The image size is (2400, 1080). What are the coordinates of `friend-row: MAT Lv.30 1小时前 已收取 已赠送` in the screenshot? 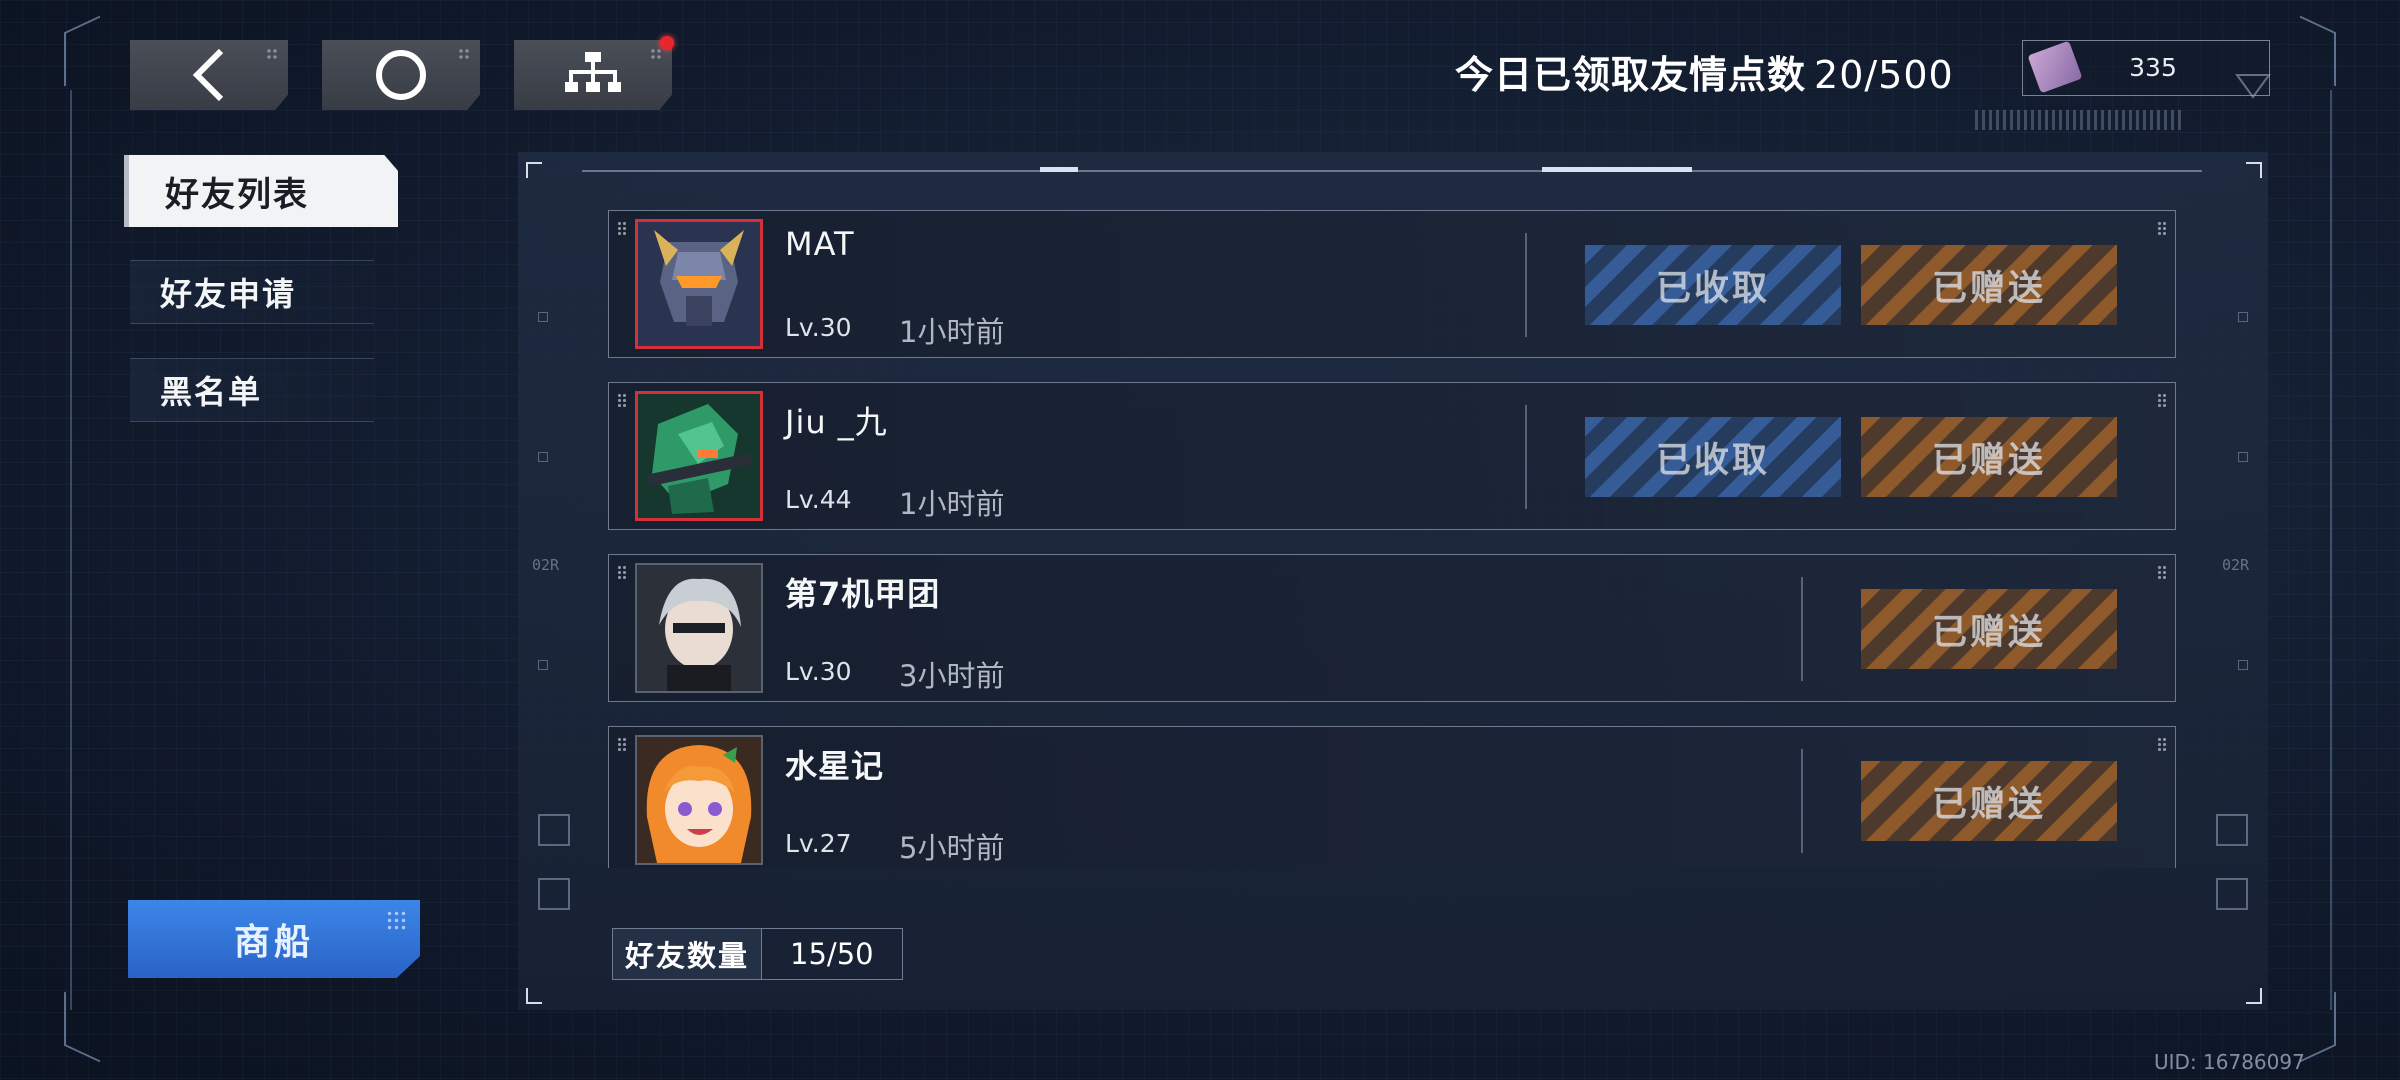 It's located at (1392, 284).